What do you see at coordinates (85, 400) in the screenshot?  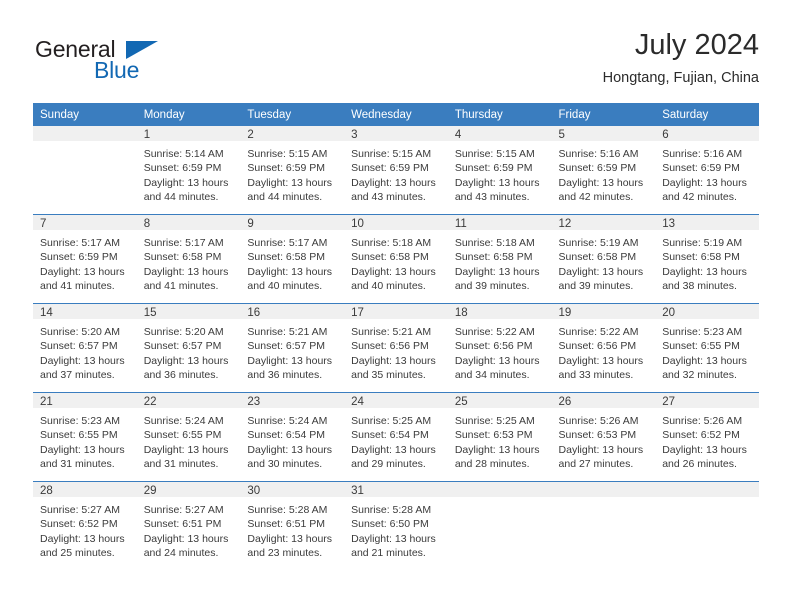 I see `day-number: 21` at bounding box center [85, 400].